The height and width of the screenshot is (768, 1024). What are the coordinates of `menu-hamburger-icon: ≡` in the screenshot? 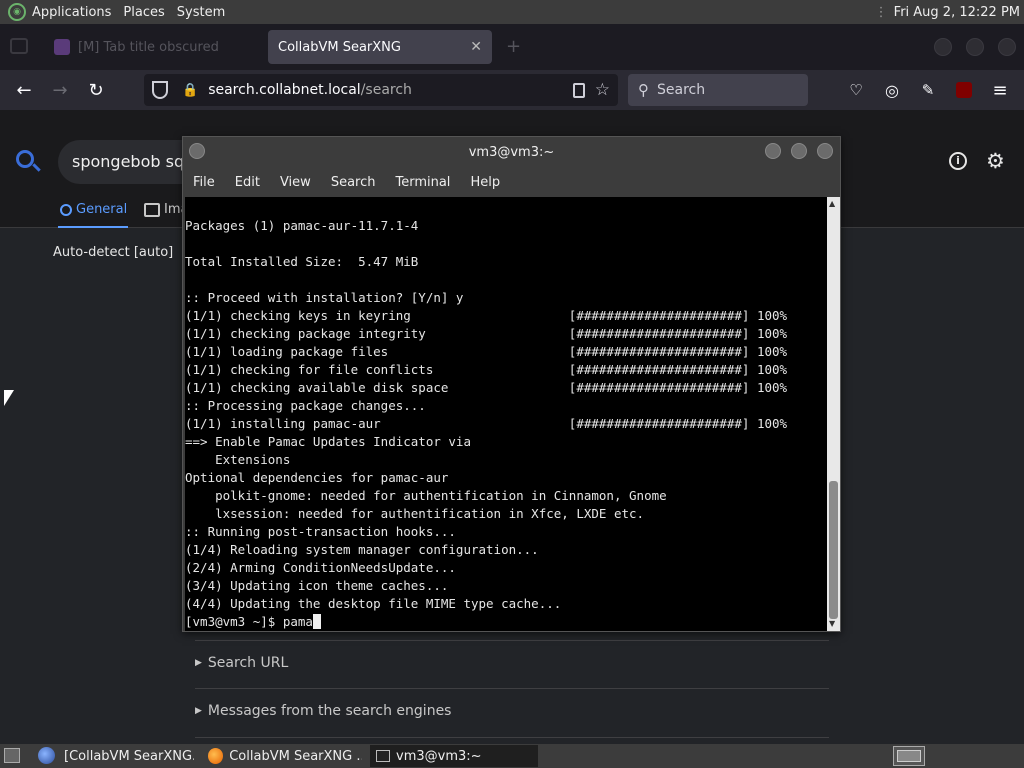 It's located at (1000, 90).